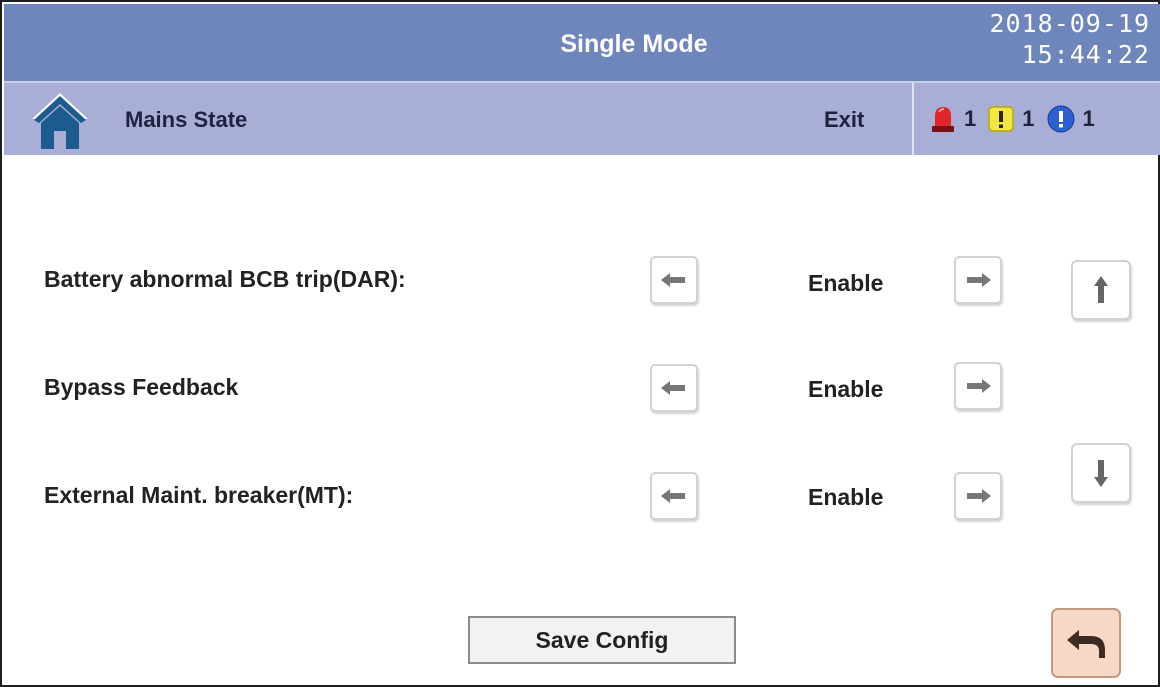 The image size is (1160, 687). Describe the element at coordinates (1069, 23) in the screenshot. I see `date-text: 2018-09-19` at that location.